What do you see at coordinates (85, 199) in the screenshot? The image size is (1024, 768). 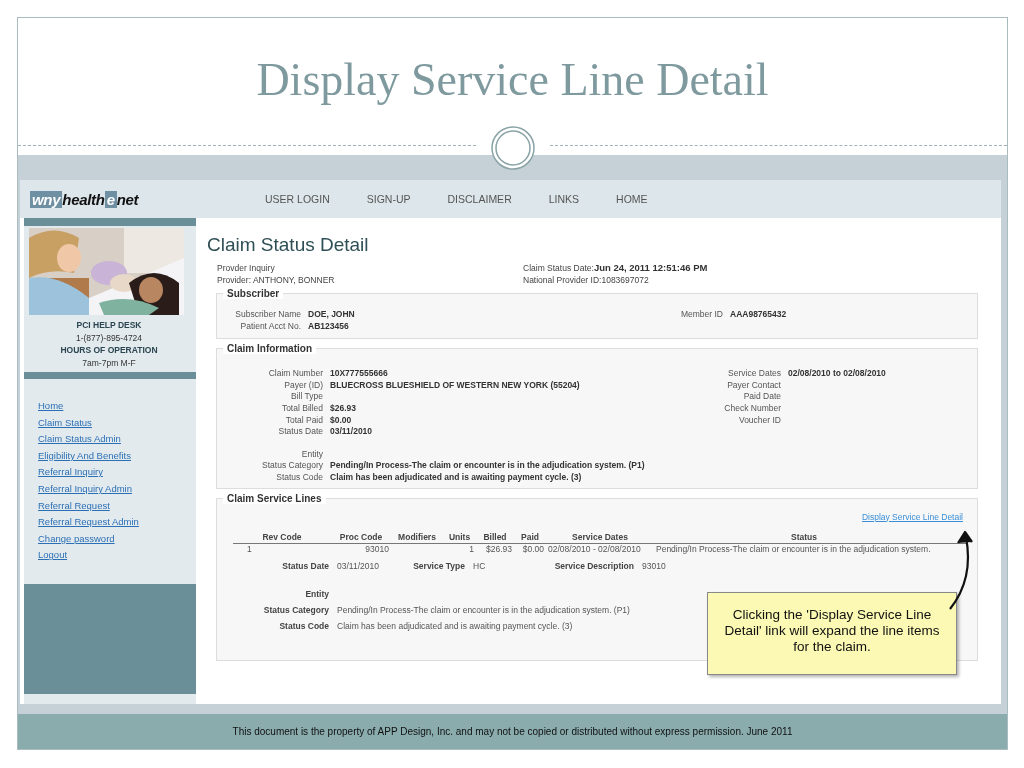 I see `site-logo: wnyhealthenet` at bounding box center [85, 199].